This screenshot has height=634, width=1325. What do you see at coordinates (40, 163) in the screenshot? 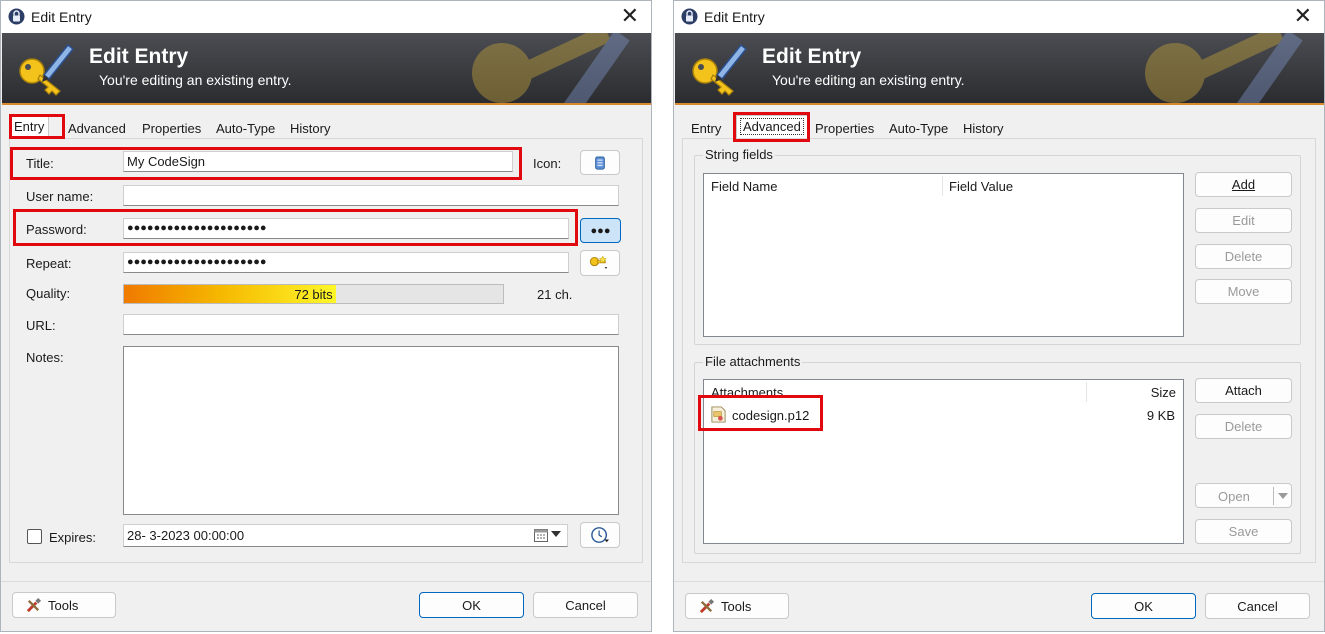
I see `title-label: Title:` at bounding box center [40, 163].